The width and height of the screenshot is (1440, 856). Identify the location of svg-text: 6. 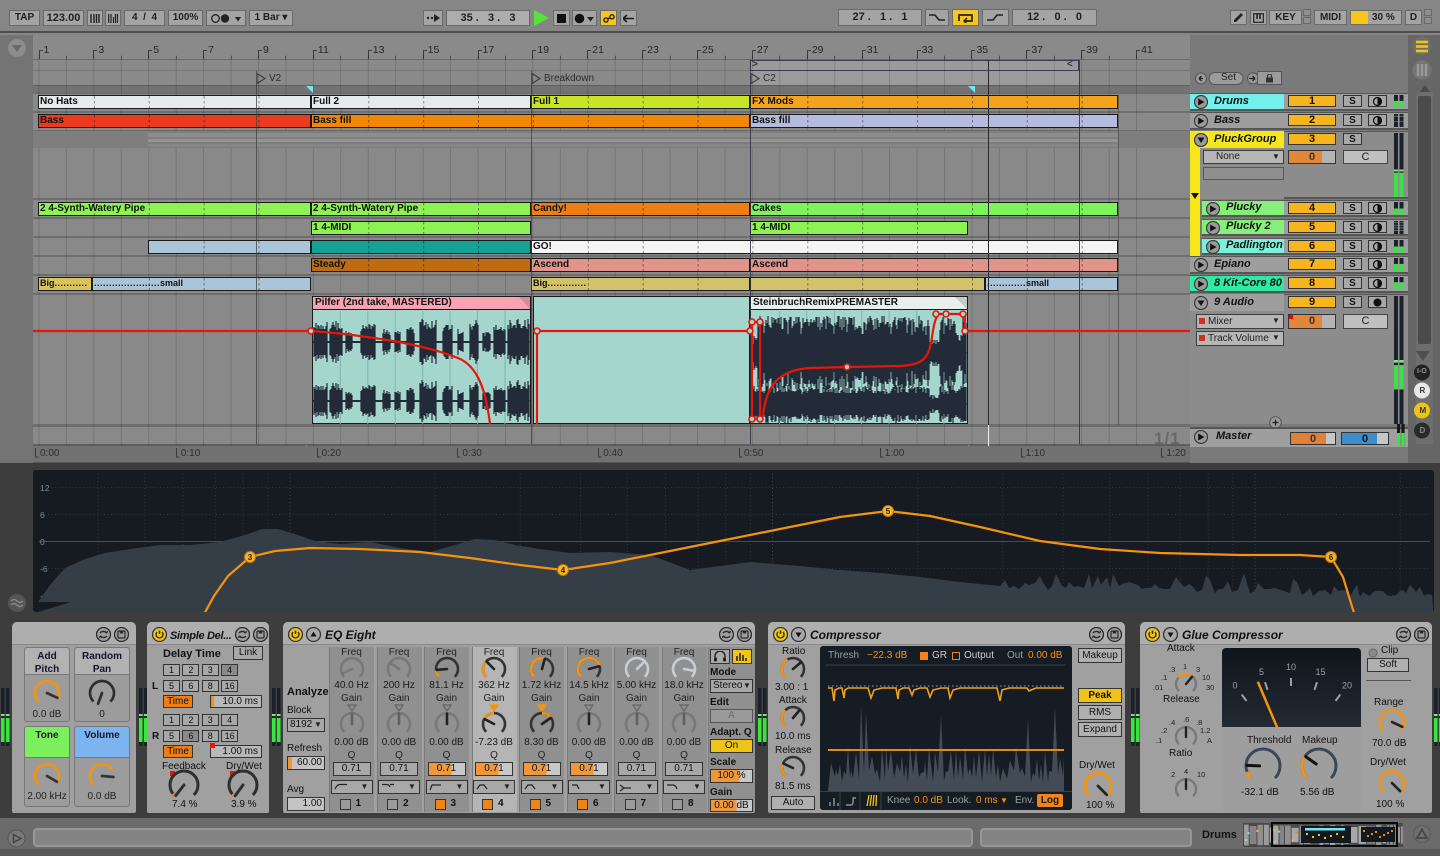
(1331, 557).